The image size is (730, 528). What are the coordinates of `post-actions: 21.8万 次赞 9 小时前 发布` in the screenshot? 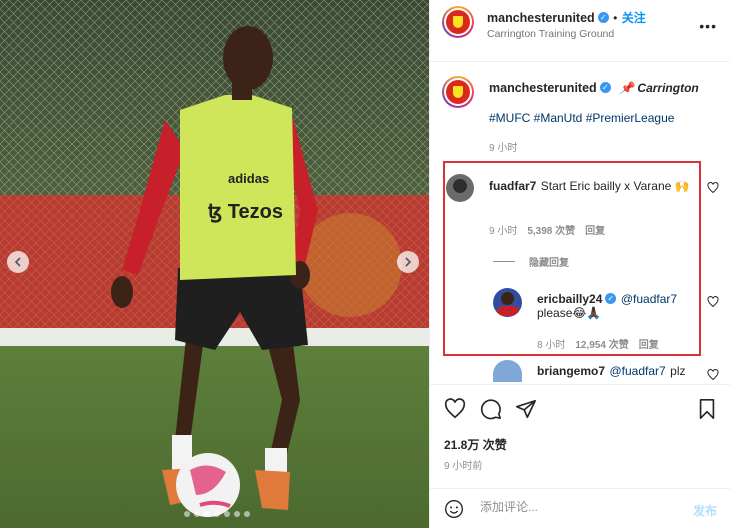 It's located at (580, 456).